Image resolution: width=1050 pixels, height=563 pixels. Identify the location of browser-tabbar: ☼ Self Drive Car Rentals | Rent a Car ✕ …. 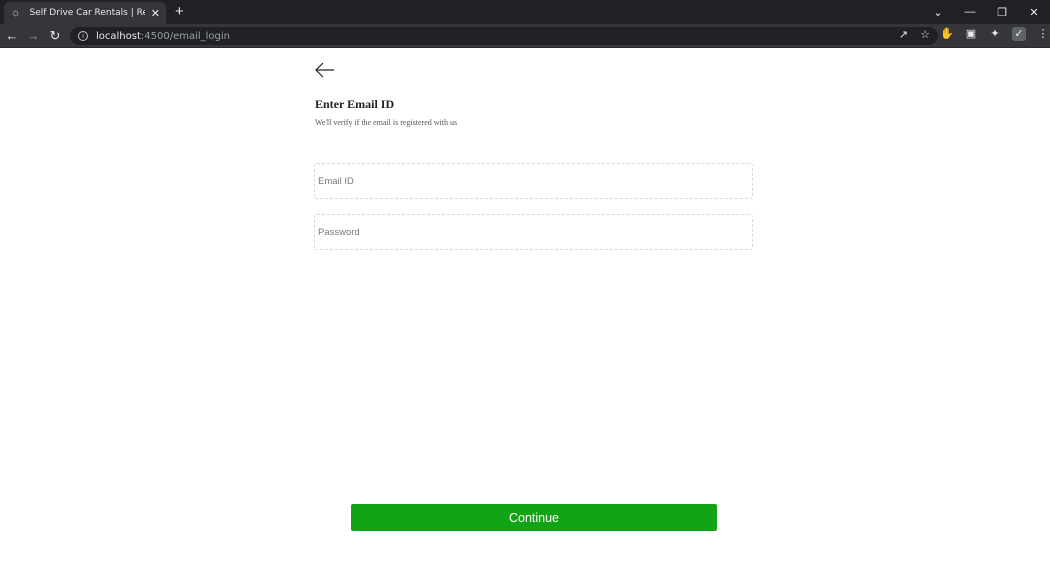
(525, 12).